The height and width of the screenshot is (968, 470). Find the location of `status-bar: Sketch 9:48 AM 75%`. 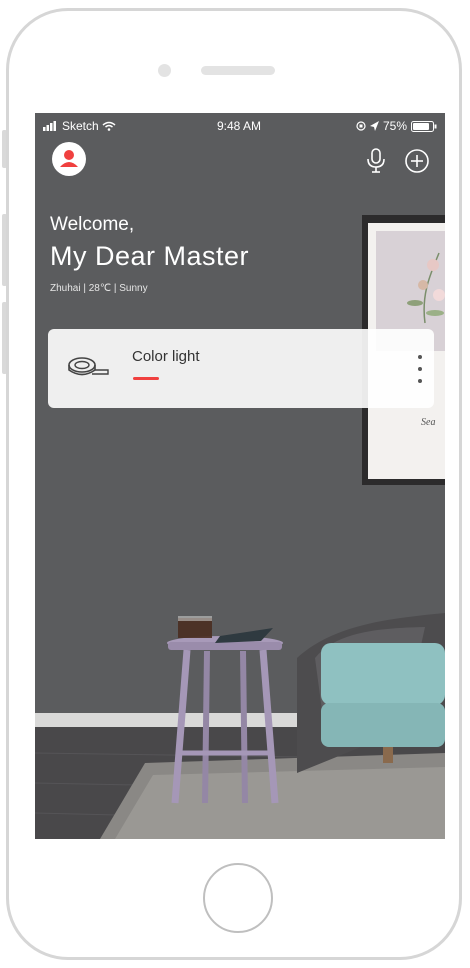

status-bar: Sketch 9:48 AM 75% is located at coordinates (240, 126).